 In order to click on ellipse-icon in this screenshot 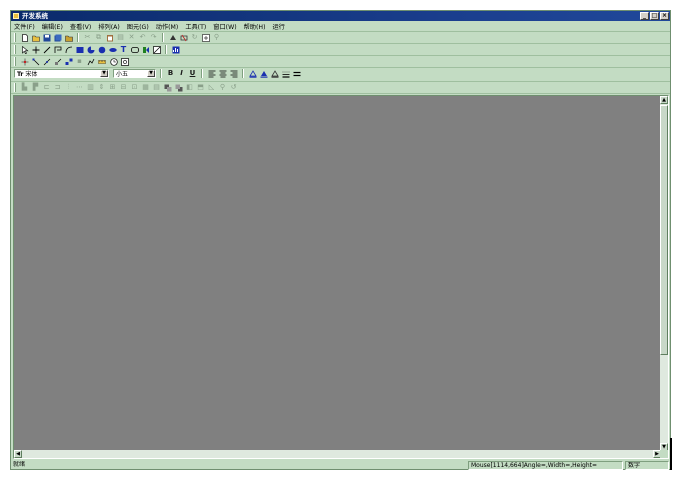, I will do `click(112, 49)`.